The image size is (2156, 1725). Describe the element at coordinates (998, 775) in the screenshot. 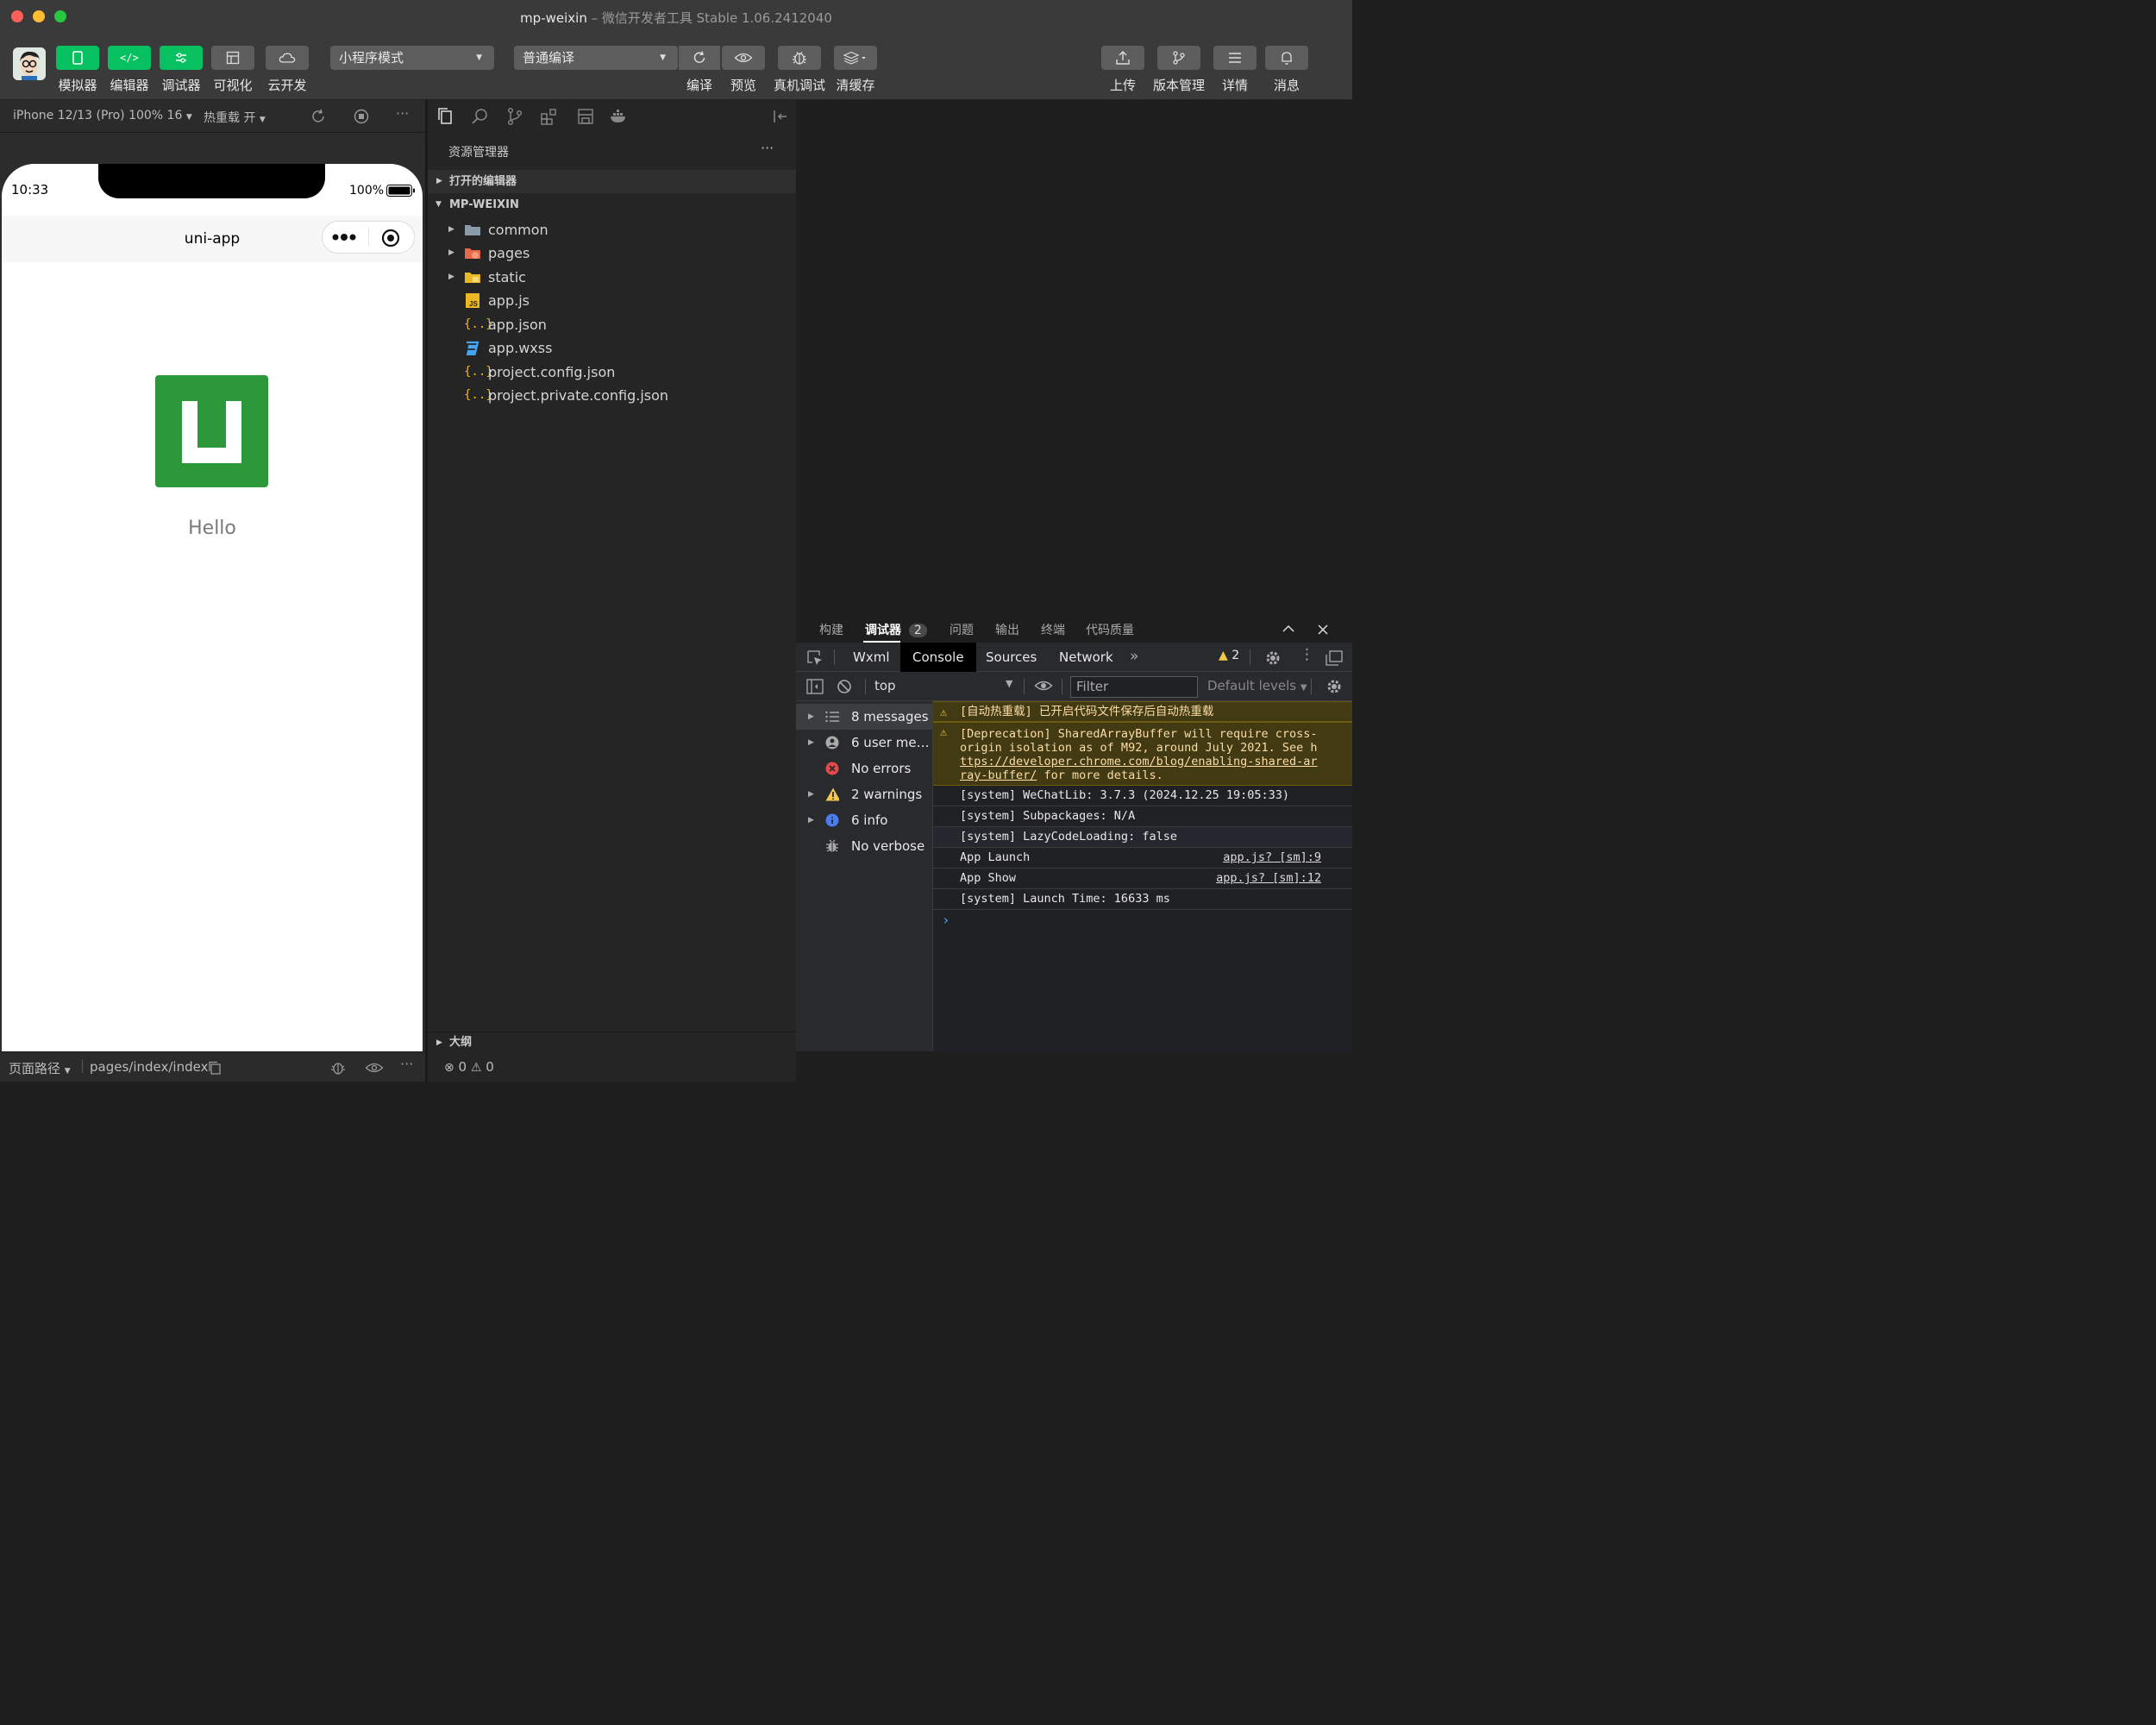

I see `deprecation-link: ray-buffer/` at that location.